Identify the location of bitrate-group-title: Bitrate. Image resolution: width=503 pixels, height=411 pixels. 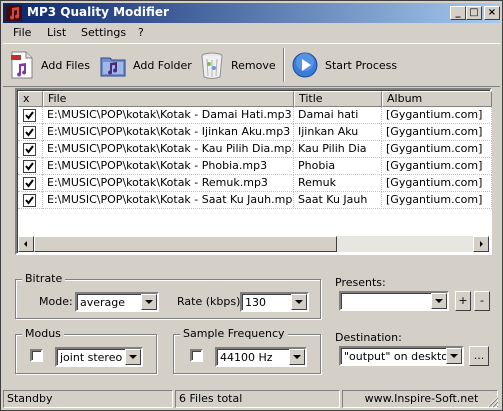
(44, 278).